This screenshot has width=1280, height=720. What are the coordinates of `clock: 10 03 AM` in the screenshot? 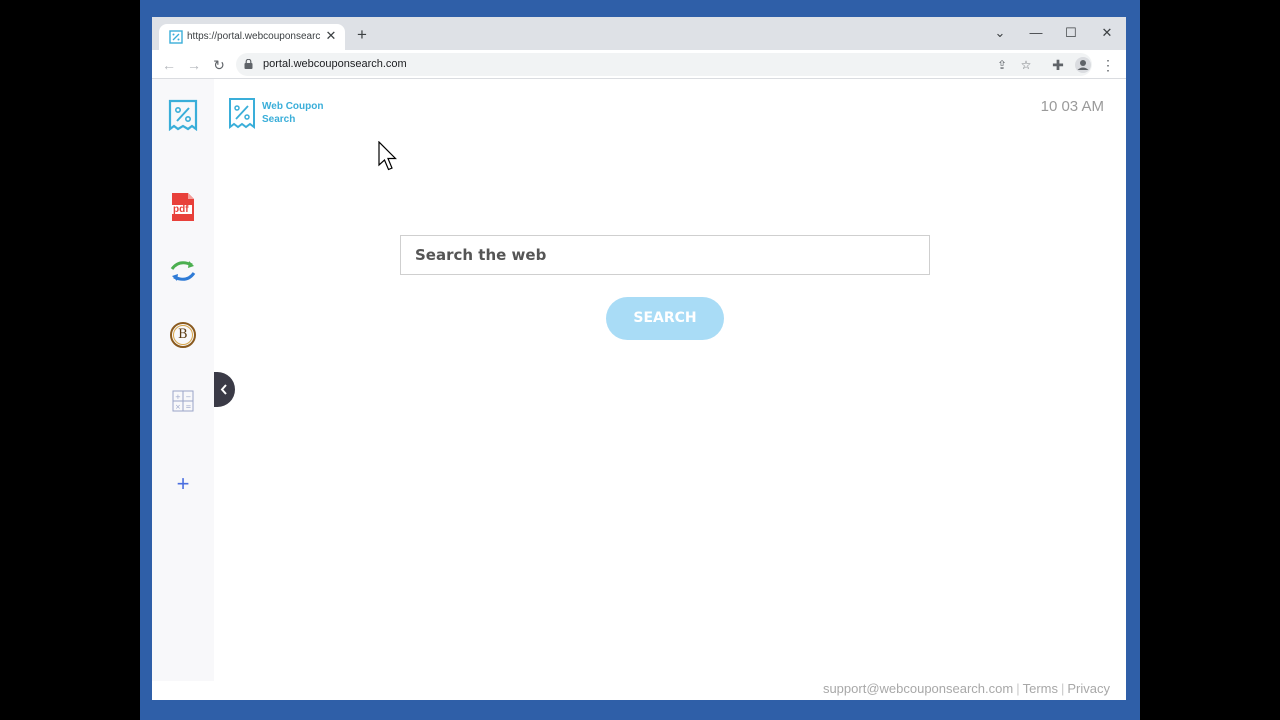 It's located at (1072, 106).